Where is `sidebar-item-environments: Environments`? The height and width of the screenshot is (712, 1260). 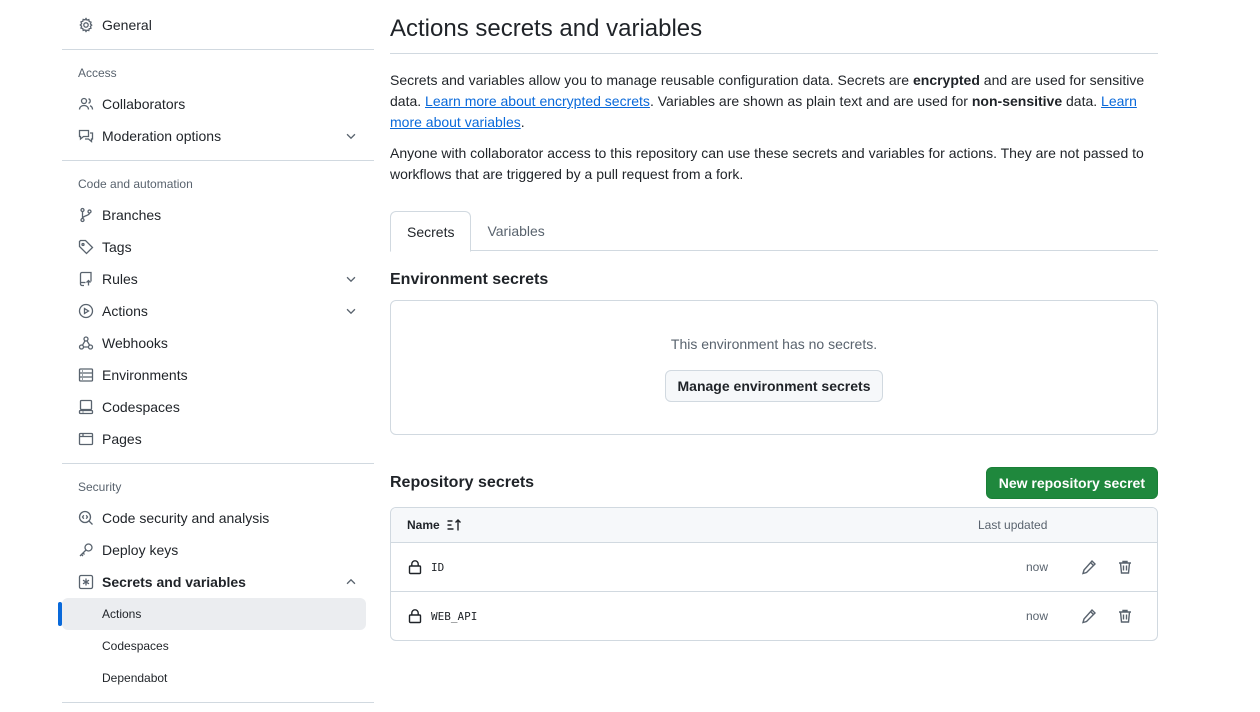
sidebar-item-environments: Environments is located at coordinates (214, 375).